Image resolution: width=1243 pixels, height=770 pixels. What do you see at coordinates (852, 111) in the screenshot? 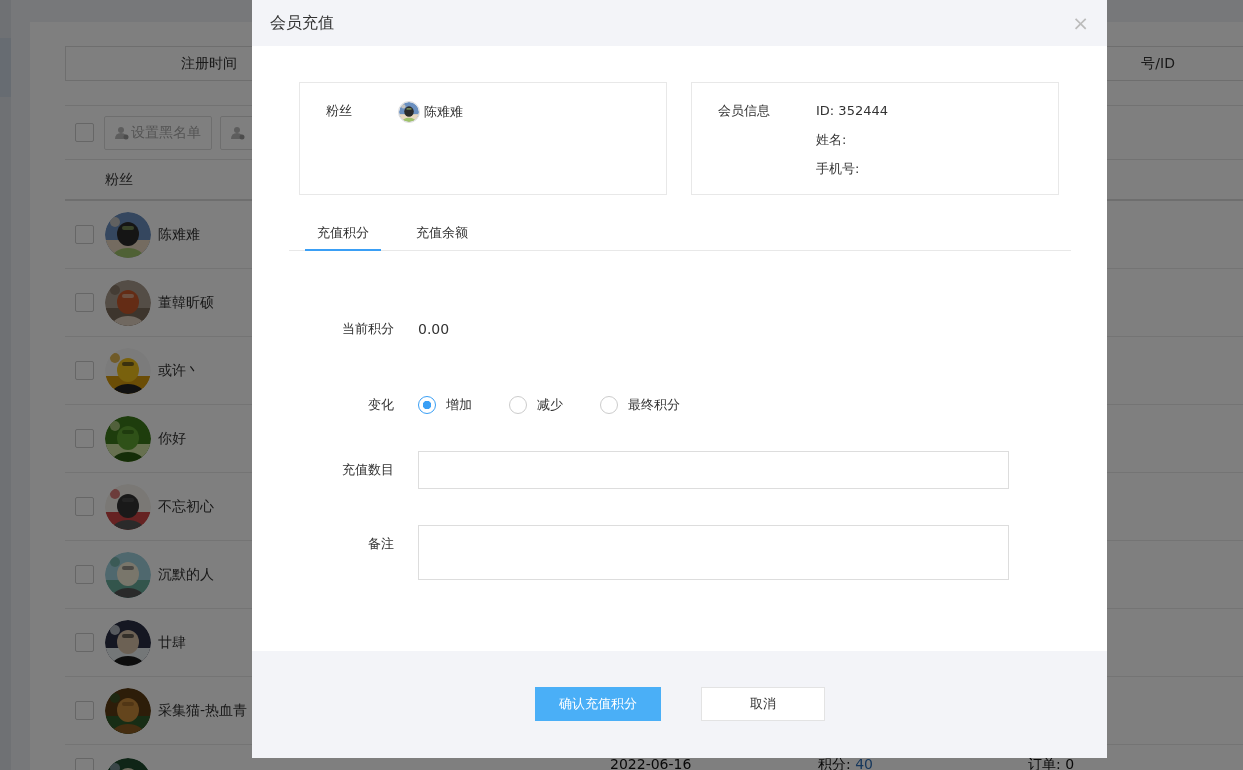
I see `info-text: ID: 352444` at bounding box center [852, 111].